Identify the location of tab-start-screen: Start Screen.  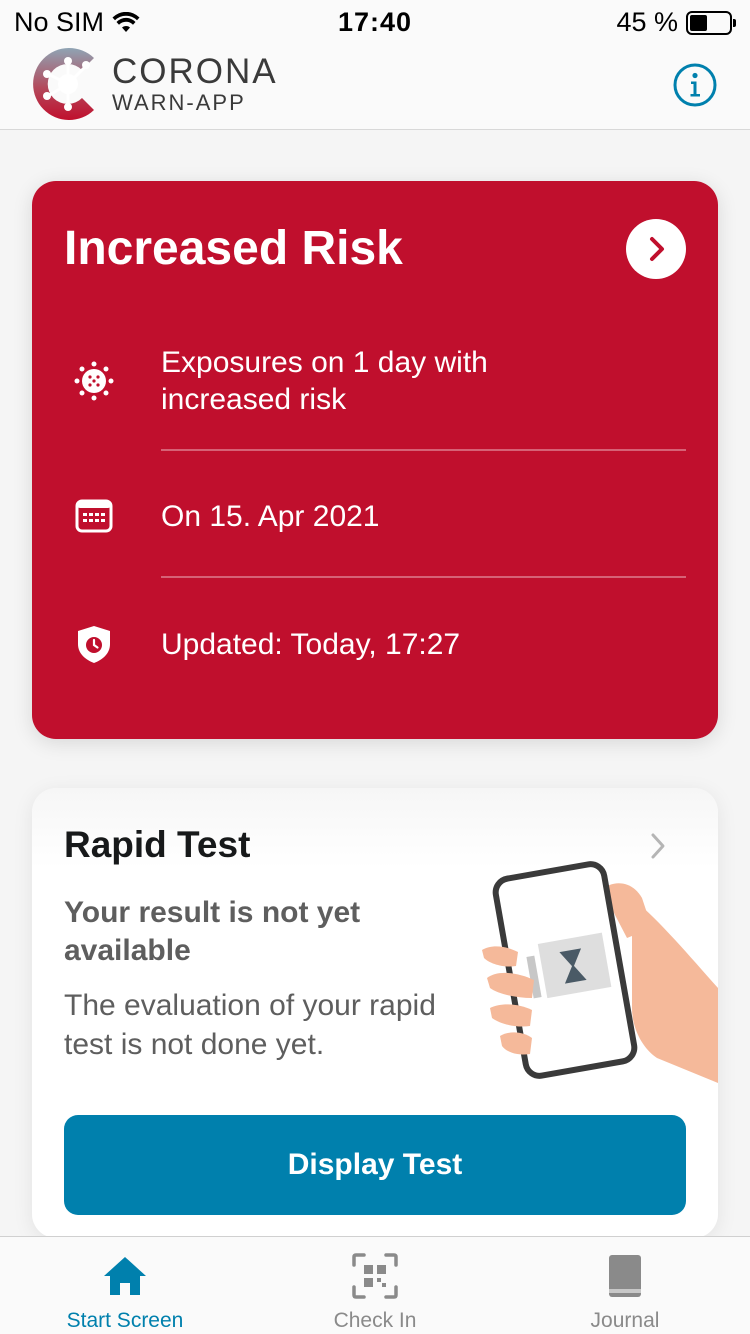
(125, 1285).